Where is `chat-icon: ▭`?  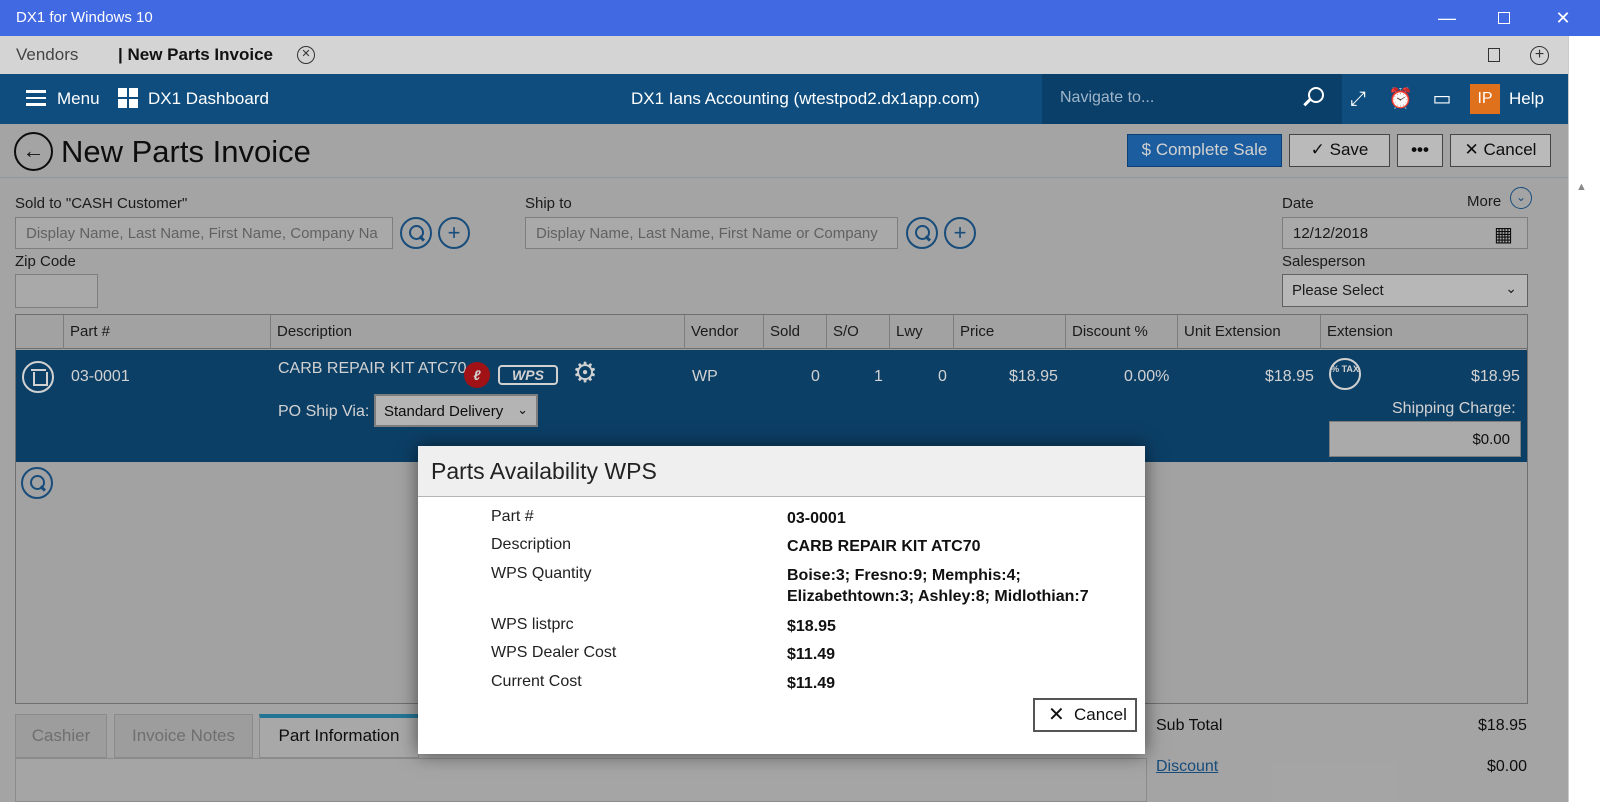 chat-icon: ▭ is located at coordinates (1442, 99).